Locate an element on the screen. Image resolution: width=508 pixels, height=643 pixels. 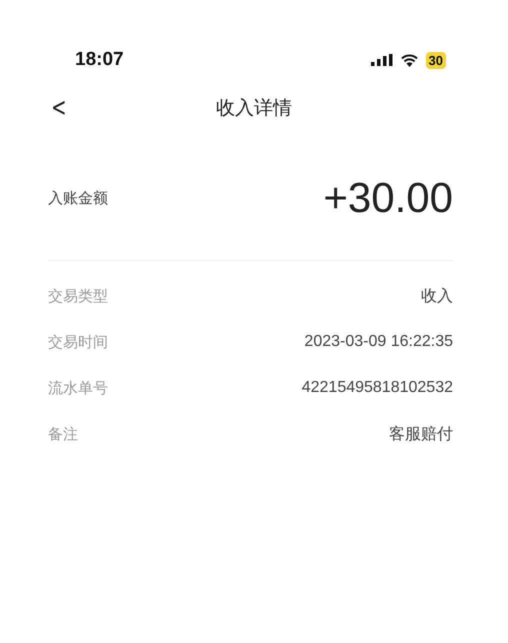
detail-value: 收入 is located at coordinates (437, 296).